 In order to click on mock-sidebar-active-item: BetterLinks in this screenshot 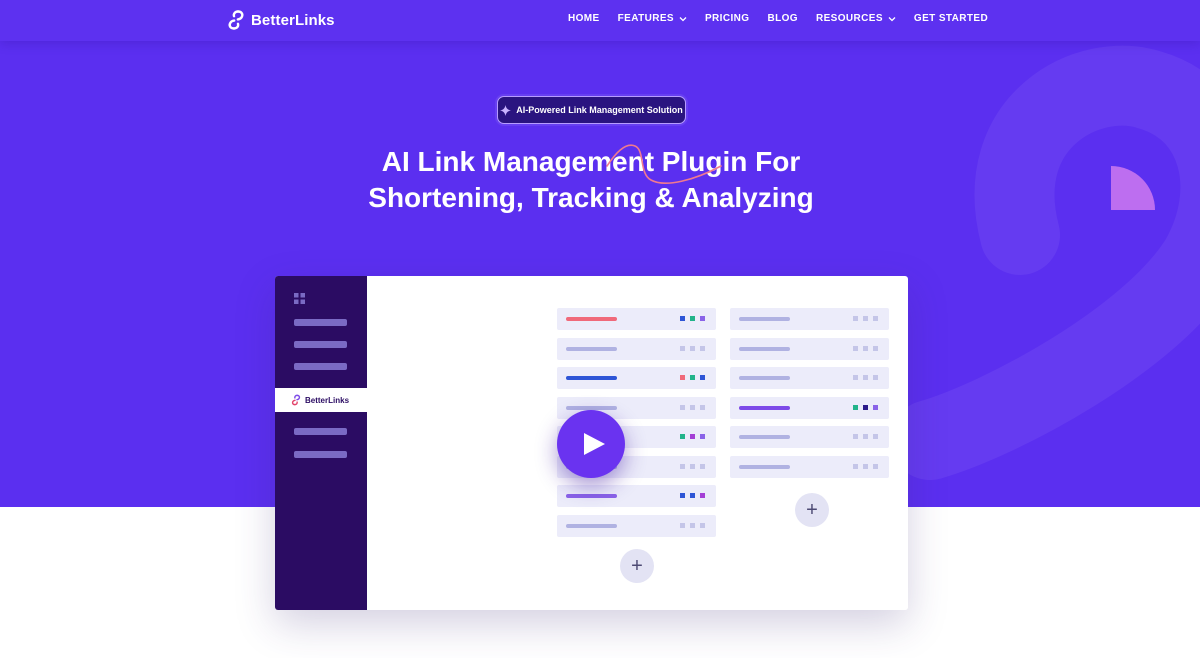, I will do `click(321, 400)`.